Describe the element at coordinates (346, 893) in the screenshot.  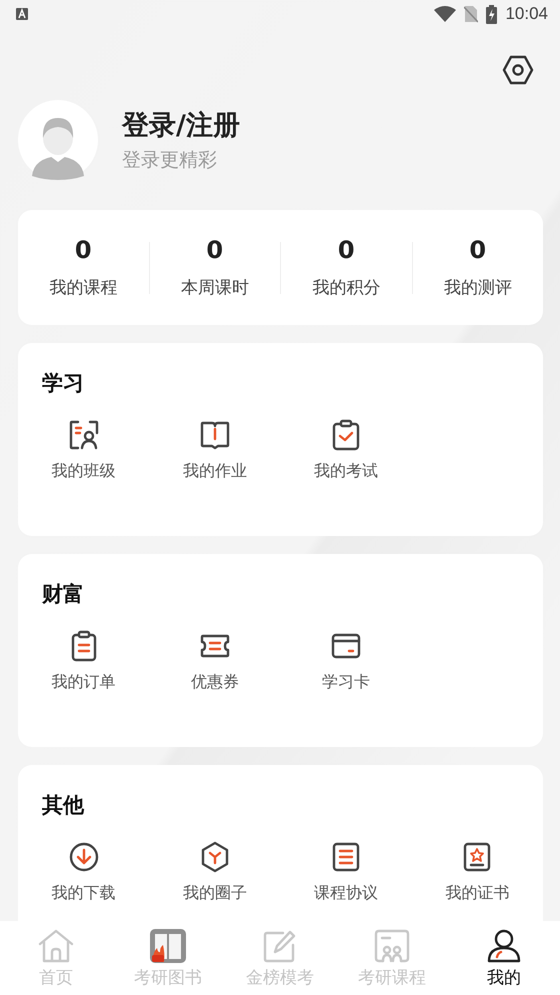
I see `menu-item-label: 课程协议` at that location.